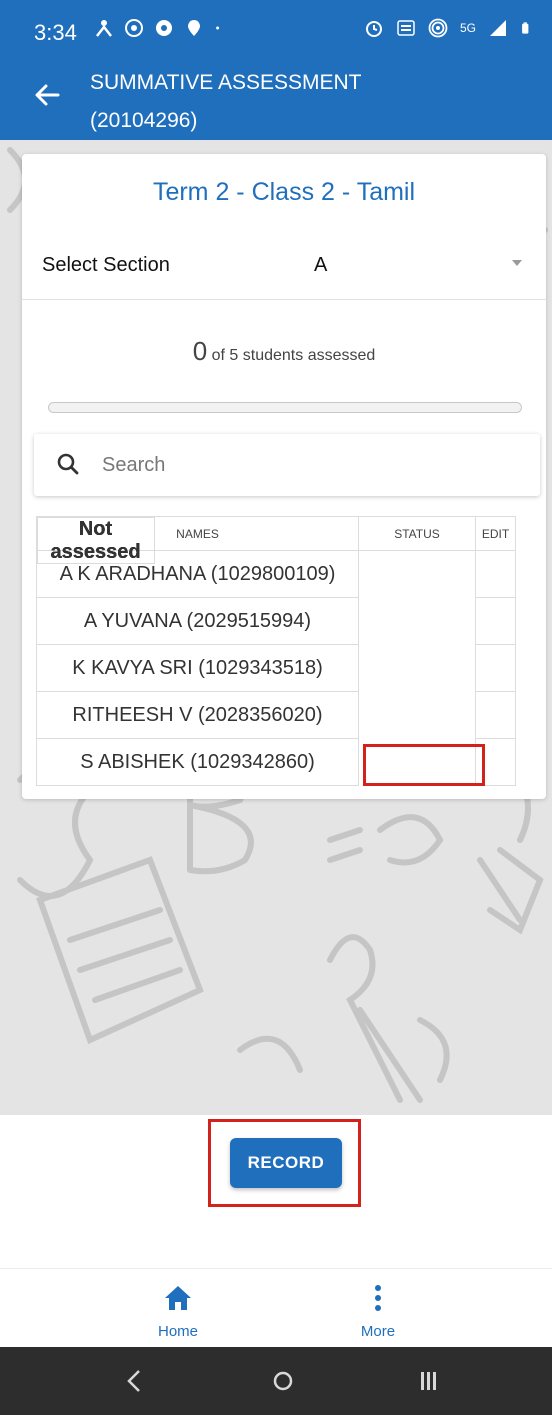  Describe the element at coordinates (276, 1268) in the screenshot. I see `bottom-nav-divider` at that location.